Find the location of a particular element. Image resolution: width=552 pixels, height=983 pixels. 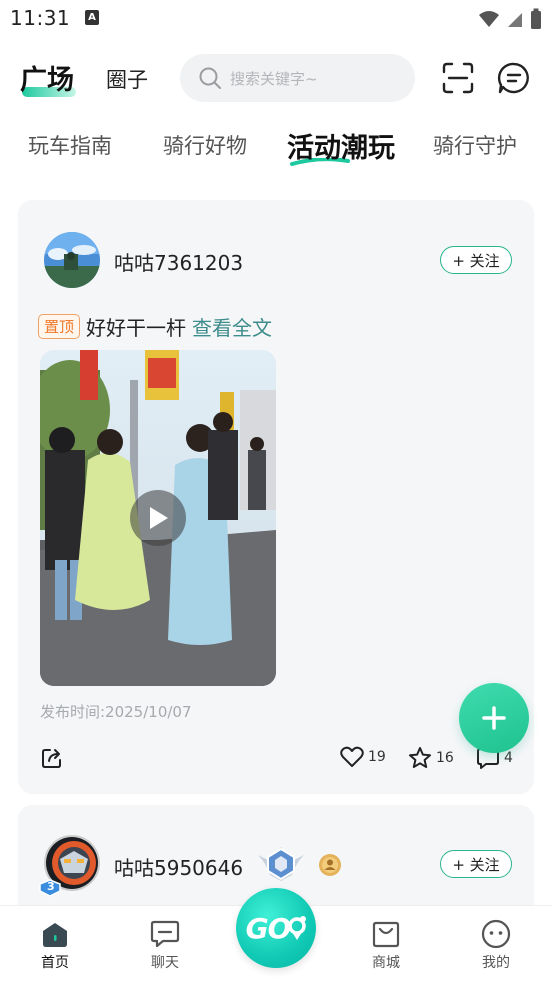

star-count: 16 is located at coordinates (445, 758).